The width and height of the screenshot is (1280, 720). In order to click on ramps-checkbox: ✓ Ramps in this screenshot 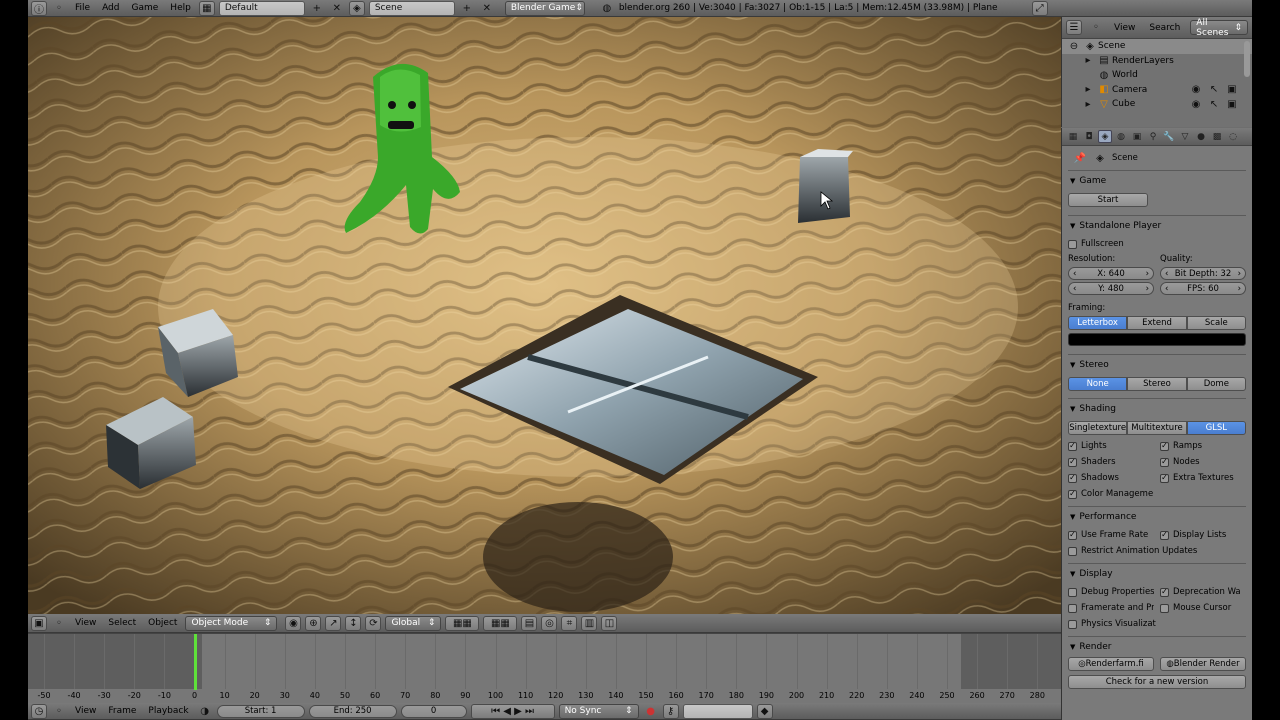, I will do `click(1203, 446)`.